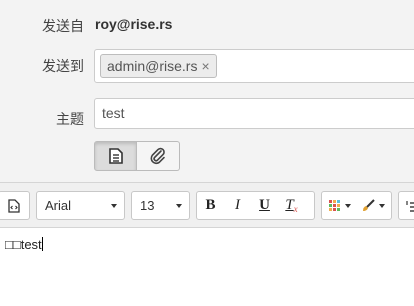 This screenshot has width=414, height=306. I want to click on underline-button: U, so click(264, 205).